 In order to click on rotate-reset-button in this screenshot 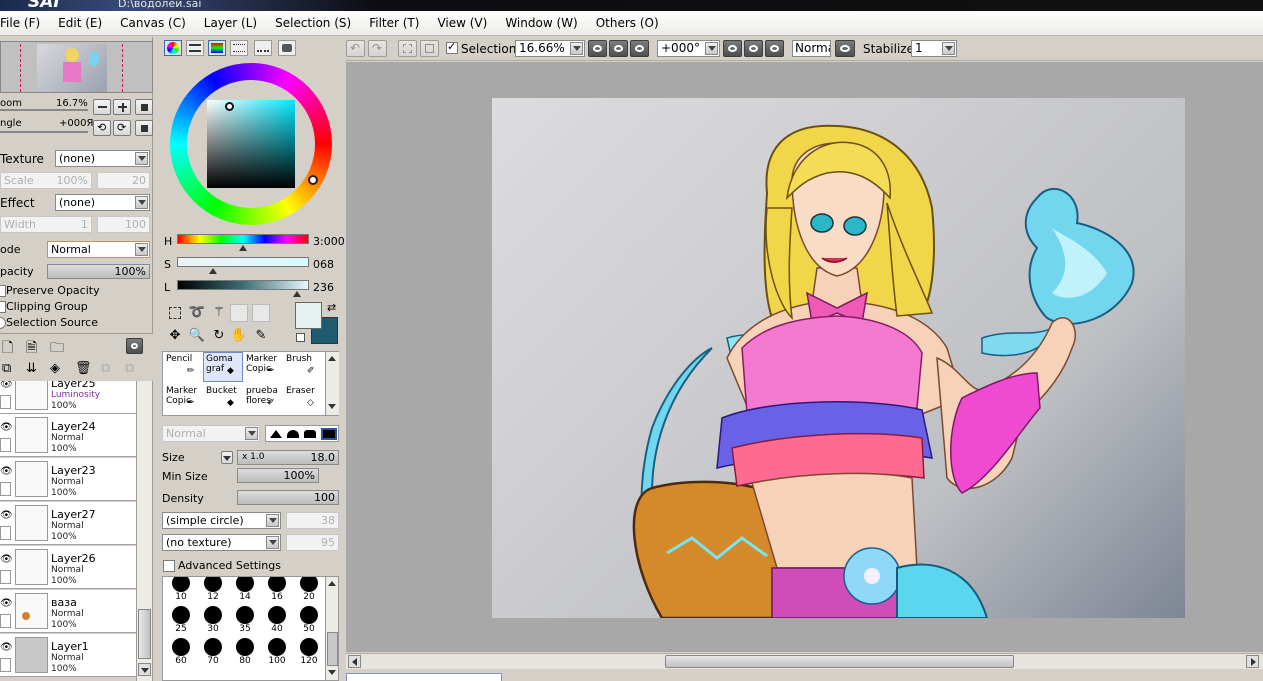, I will do `click(144, 128)`.